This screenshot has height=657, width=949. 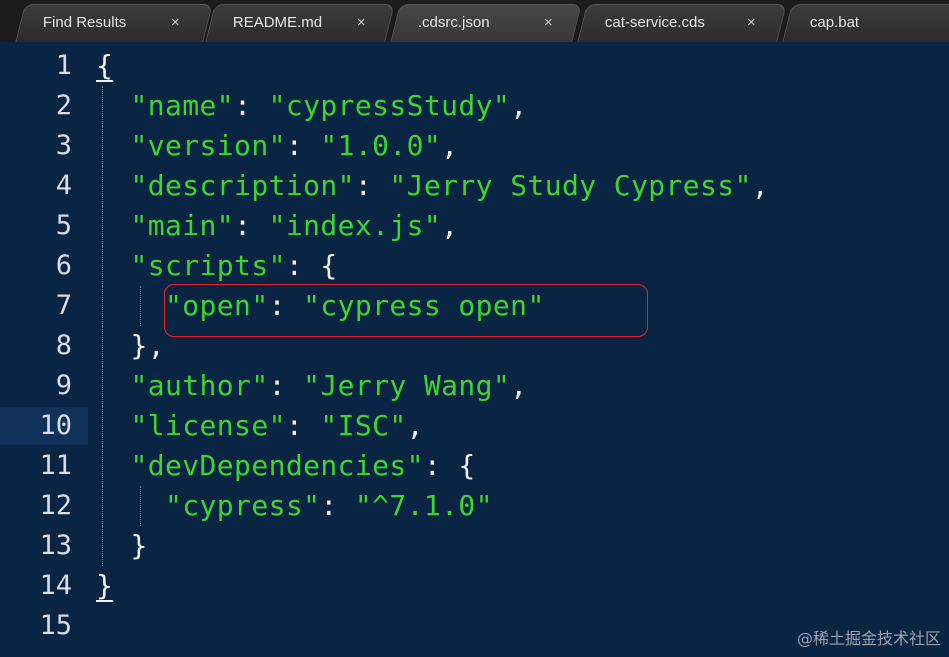 I want to click on tab-label: README.md, so click(x=277, y=22).